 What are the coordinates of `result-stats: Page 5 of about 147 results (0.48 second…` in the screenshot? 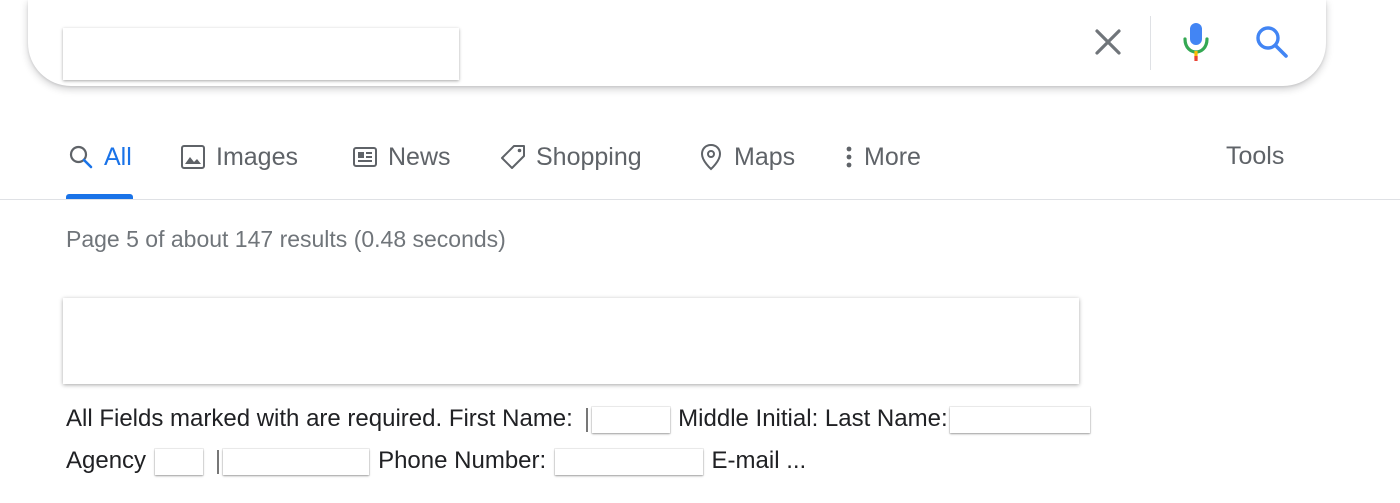 It's located at (286, 239).